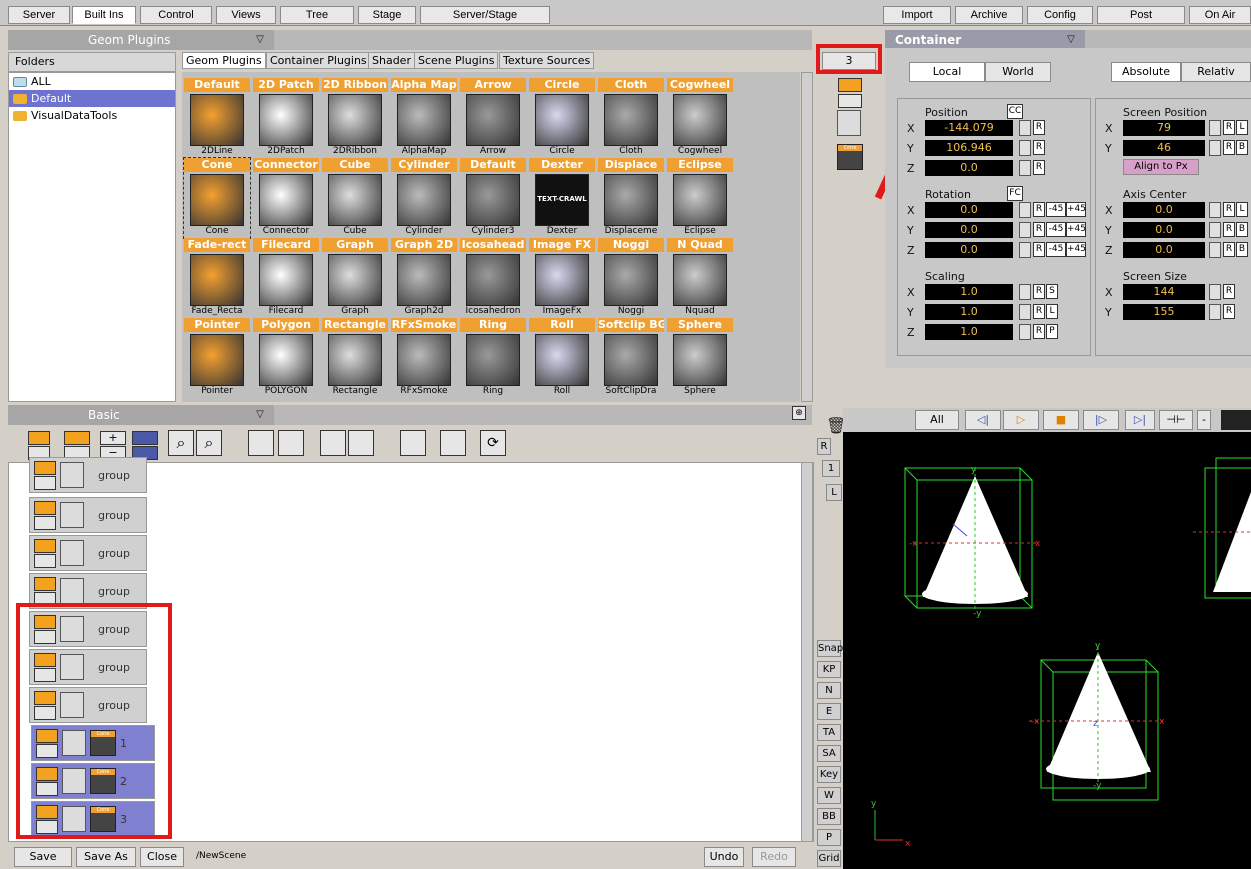  Describe the element at coordinates (631, 278) in the screenshot. I see `plugin-noggi: Noggi Noggi` at that location.